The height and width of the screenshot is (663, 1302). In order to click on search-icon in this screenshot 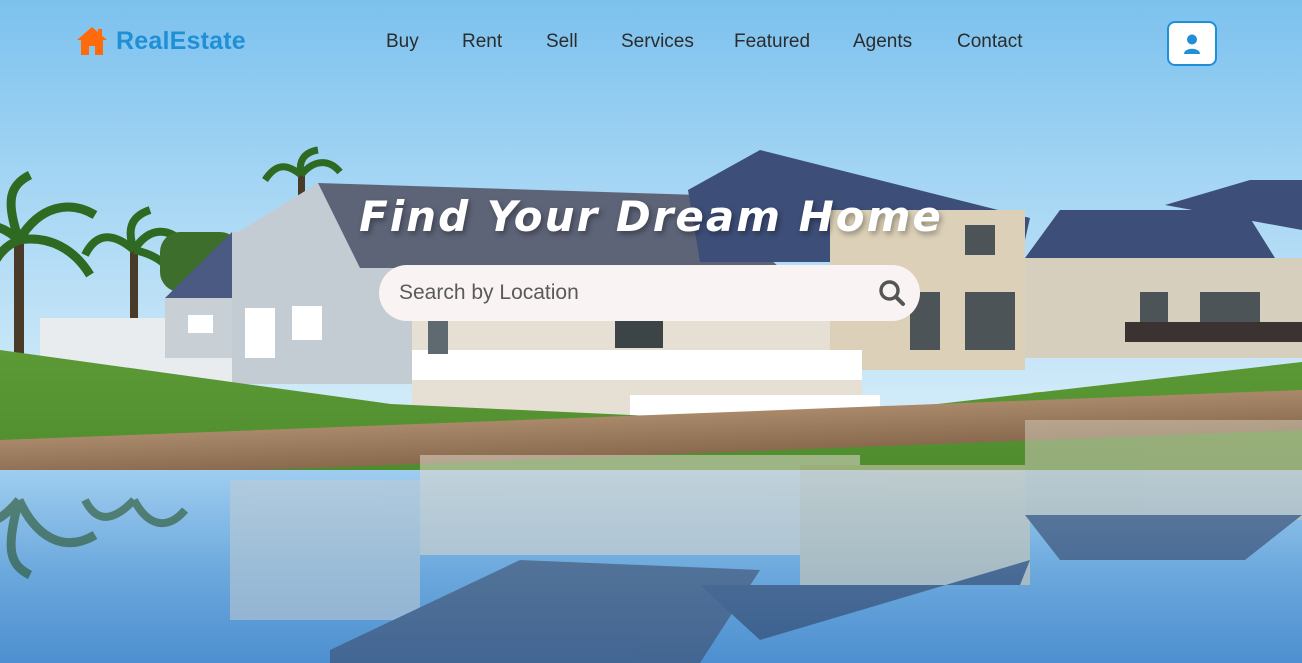, I will do `click(892, 293)`.